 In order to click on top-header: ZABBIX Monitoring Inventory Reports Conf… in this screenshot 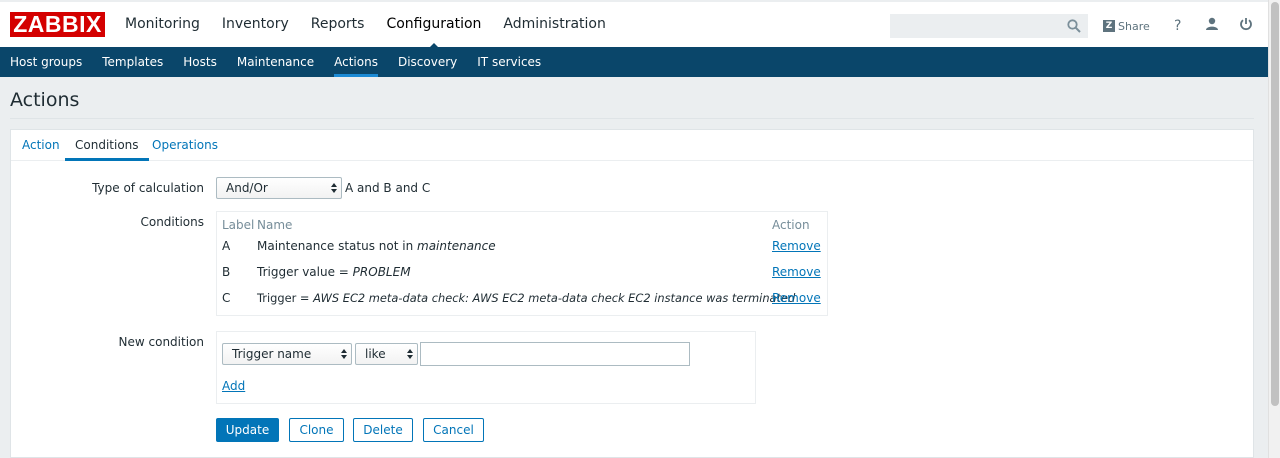, I will do `click(634, 24)`.